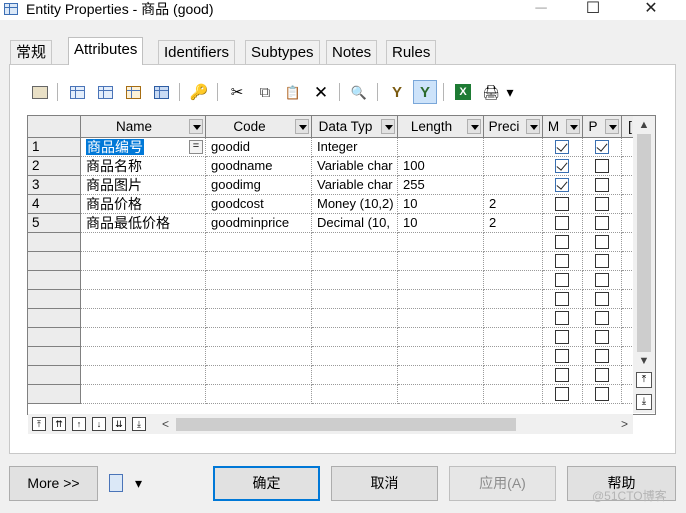  What do you see at coordinates (59, 424) in the screenshot?
I see `move-page-up-icon: ⇈` at bounding box center [59, 424].